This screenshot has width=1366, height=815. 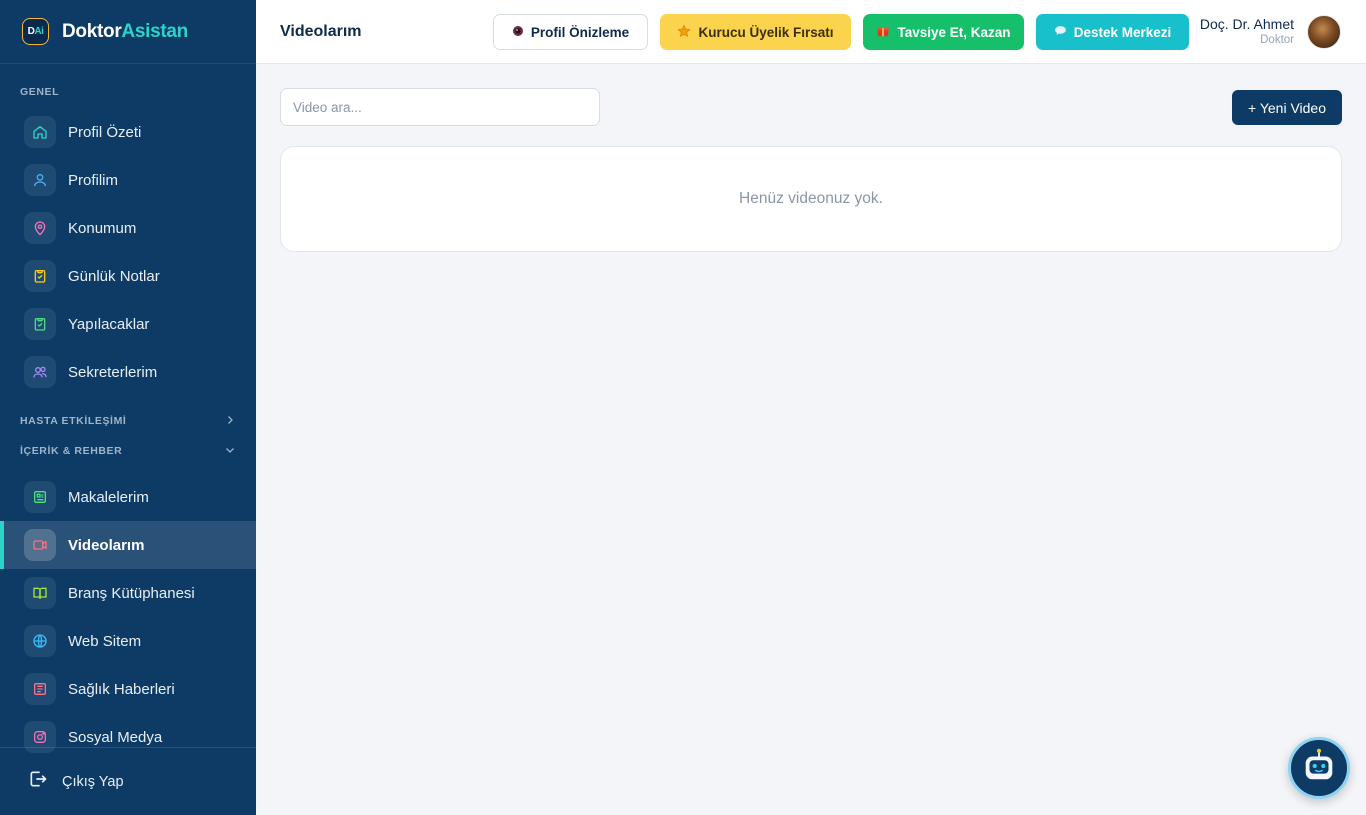 What do you see at coordinates (1277, 40) in the screenshot?
I see `user-role: Doktor` at bounding box center [1277, 40].